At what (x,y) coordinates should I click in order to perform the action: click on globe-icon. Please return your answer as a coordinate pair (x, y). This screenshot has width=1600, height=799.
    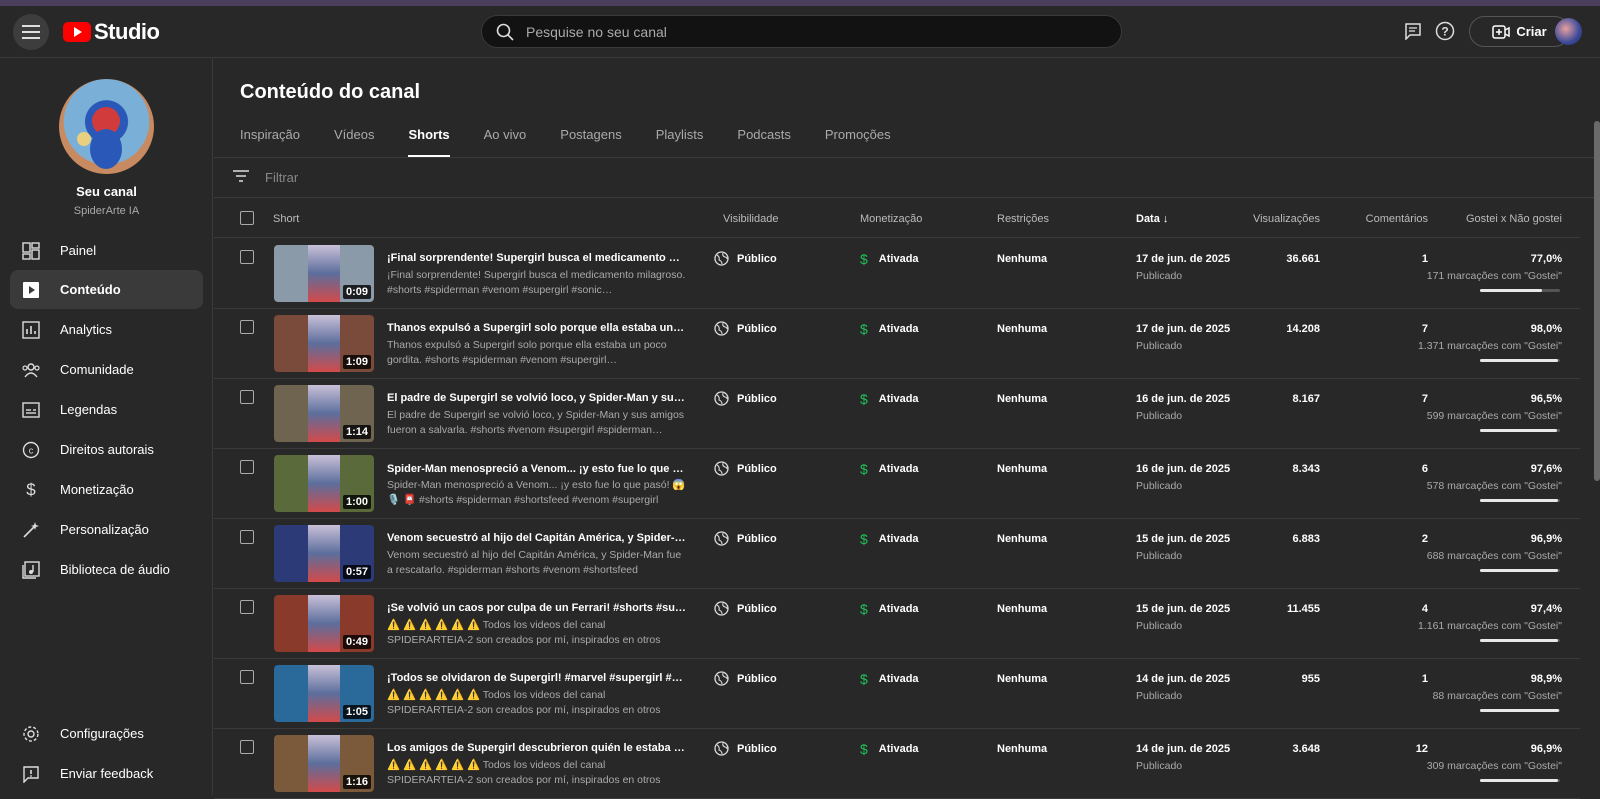
    Looking at the image, I should click on (721, 328).